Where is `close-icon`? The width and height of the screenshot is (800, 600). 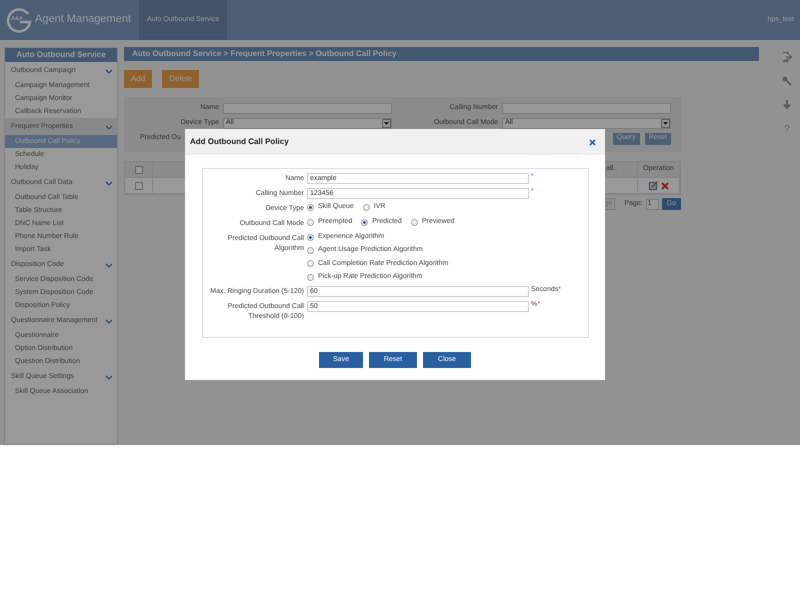 close-icon is located at coordinates (592, 142).